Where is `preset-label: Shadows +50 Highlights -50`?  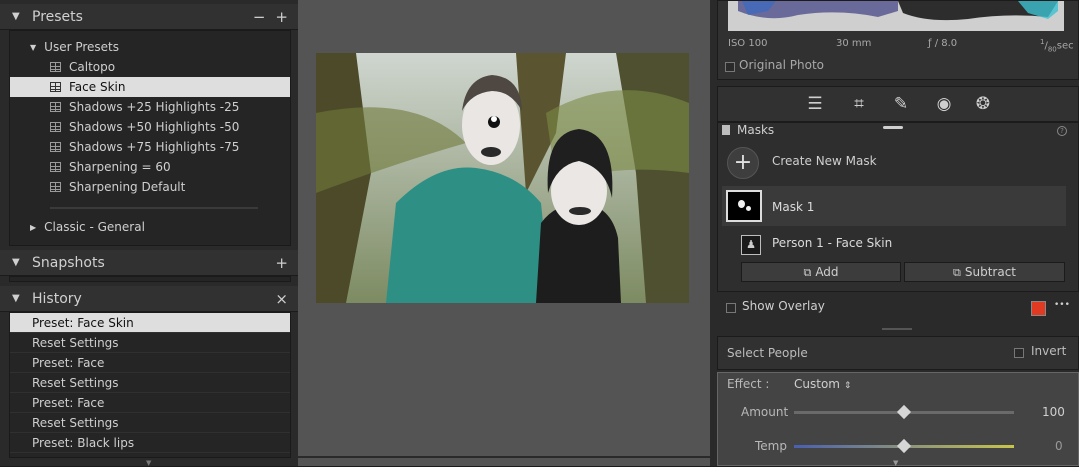 preset-label: Shadows +50 Highlights -50 is located at coordinates (154, 127).